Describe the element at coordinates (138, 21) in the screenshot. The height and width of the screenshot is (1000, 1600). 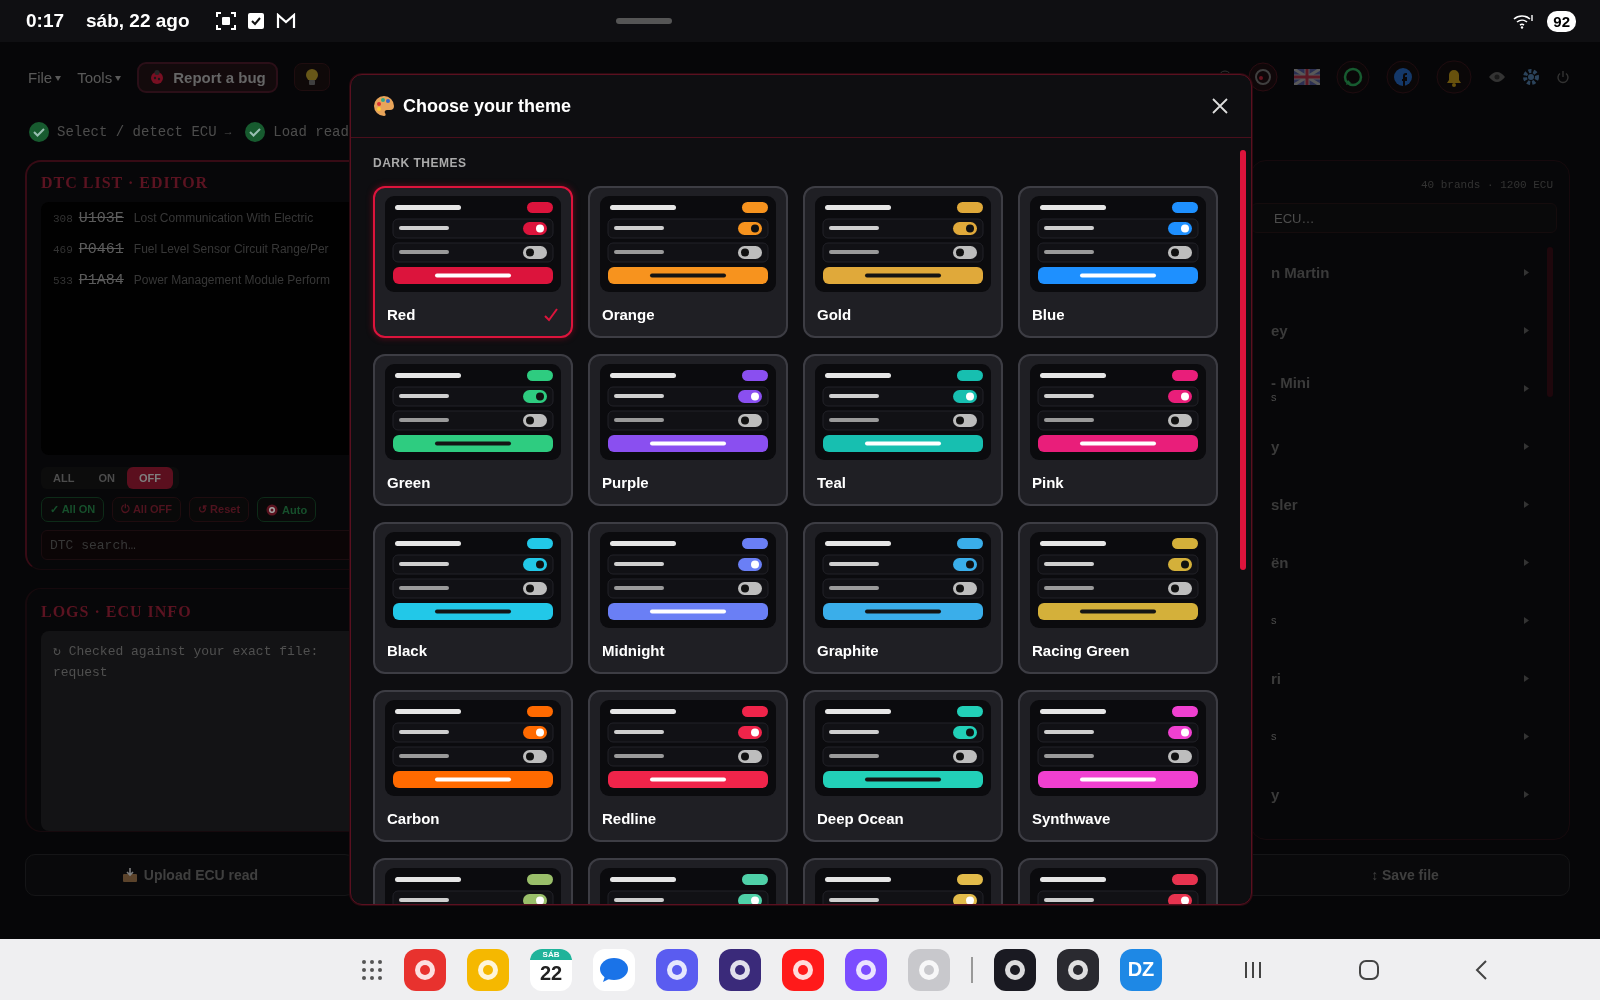
I see `date: sáb, 22 ago` at that location.